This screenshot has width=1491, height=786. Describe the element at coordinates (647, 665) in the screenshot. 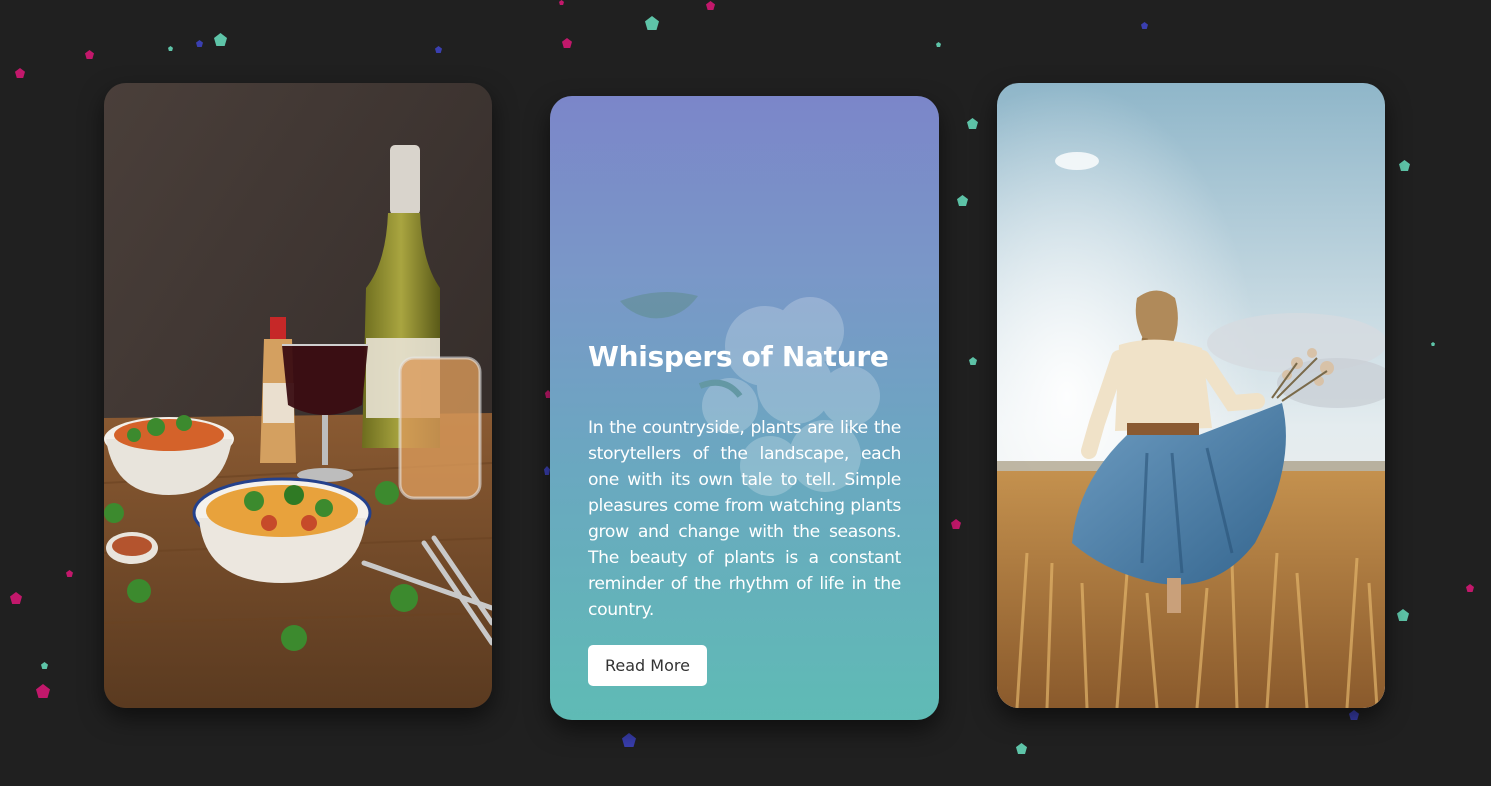

I see `read-more-button: Read More` at that location.